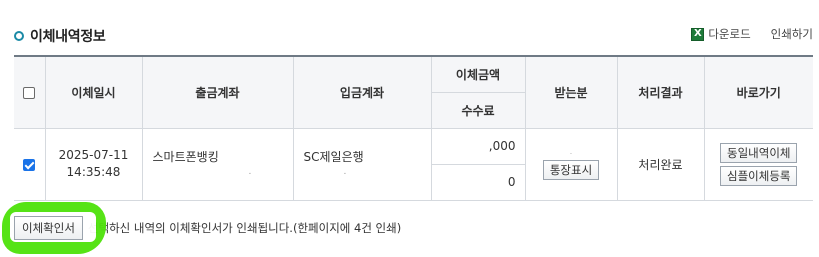  What do you see at coordinates (792, 34) in the screenshot?
I see `print-link: 인쇄하기` at bounding box center [792, 34].